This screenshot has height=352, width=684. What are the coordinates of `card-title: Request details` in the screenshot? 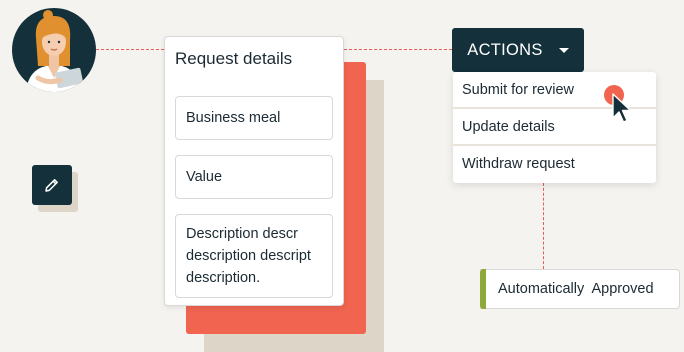 It's located at (234, 58).